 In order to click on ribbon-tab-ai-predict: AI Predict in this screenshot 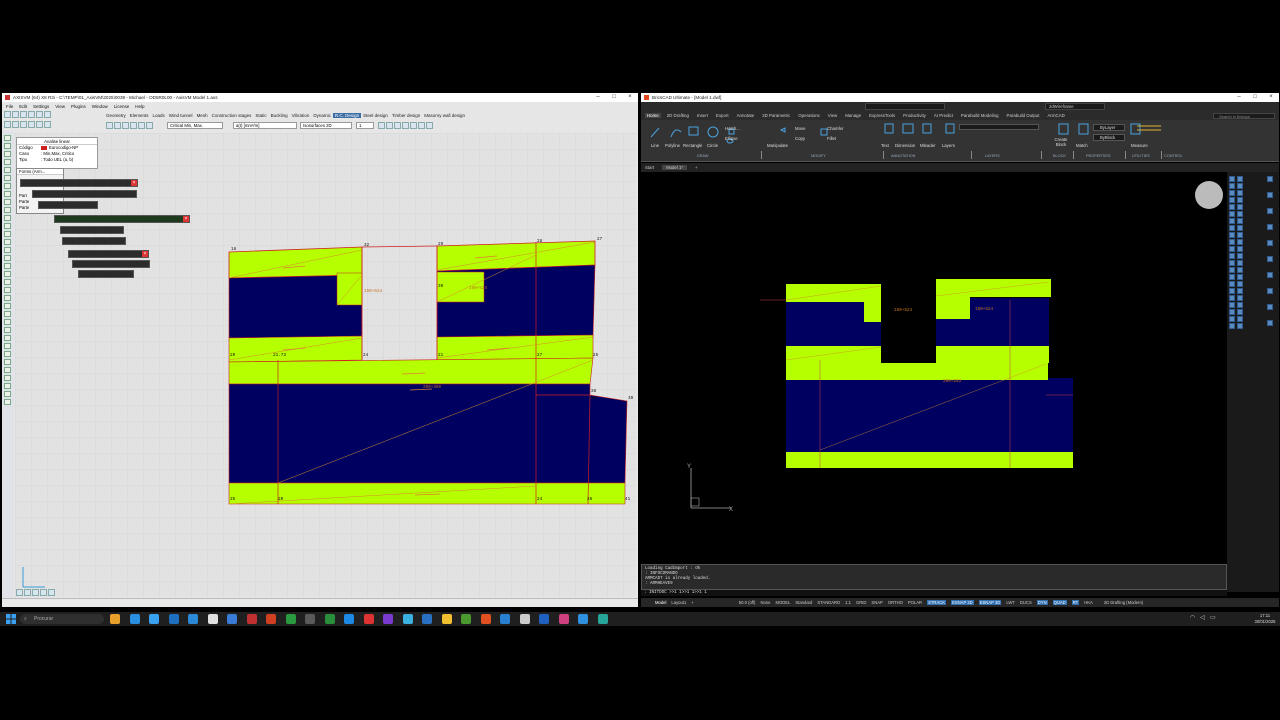, I will do `click(943, 115)`.